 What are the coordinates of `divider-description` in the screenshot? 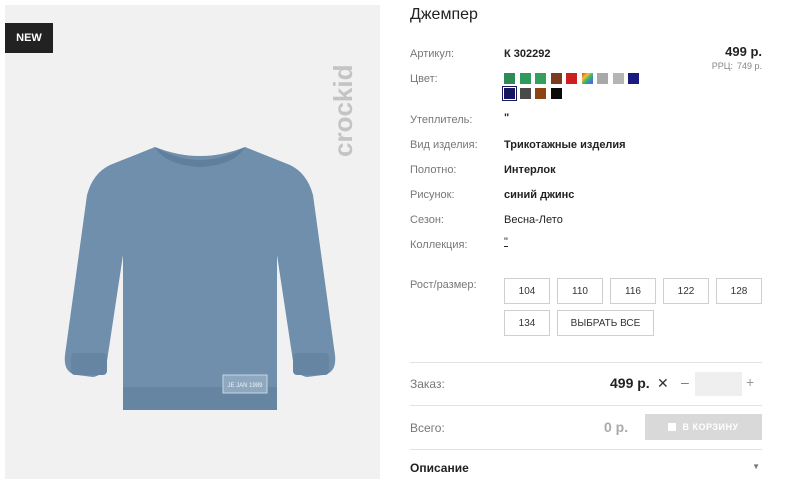 It's located at (586, 449).